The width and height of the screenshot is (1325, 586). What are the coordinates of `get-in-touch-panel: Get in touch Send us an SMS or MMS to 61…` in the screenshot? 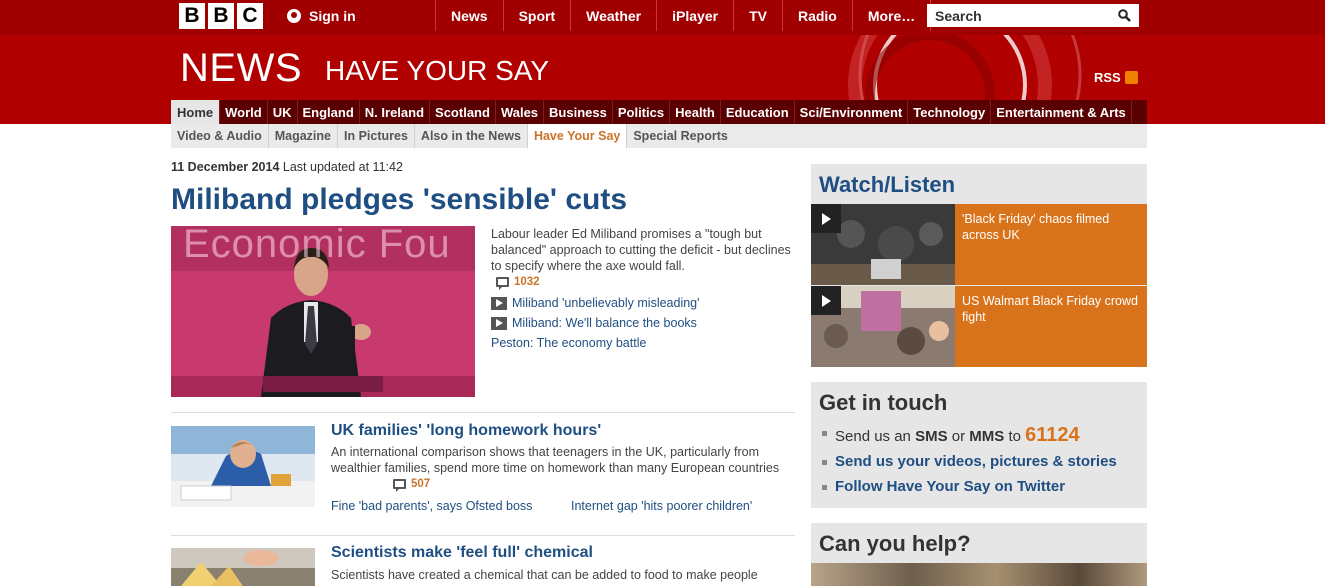 It's located at (979, 445).